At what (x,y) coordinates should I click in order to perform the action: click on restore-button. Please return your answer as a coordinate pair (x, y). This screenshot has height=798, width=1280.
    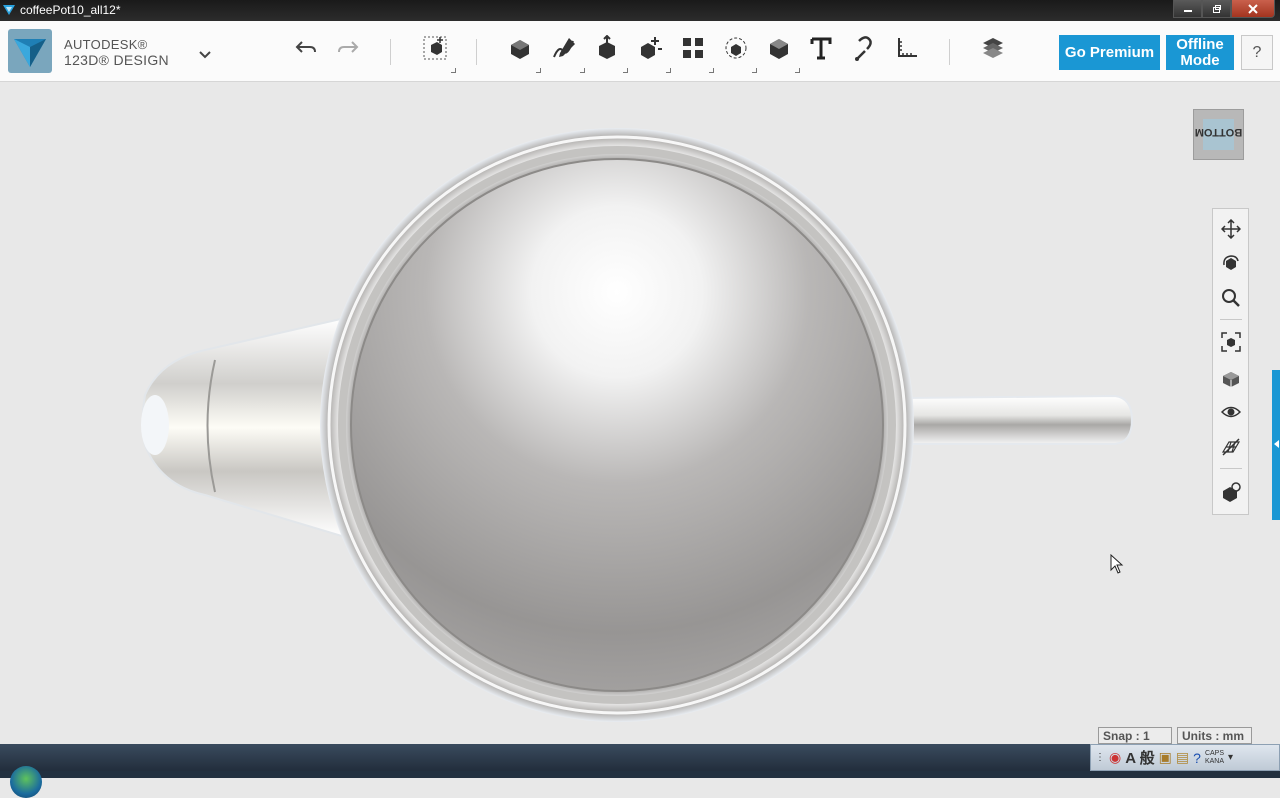
    Looking at the image, I should click on (1216, 9).